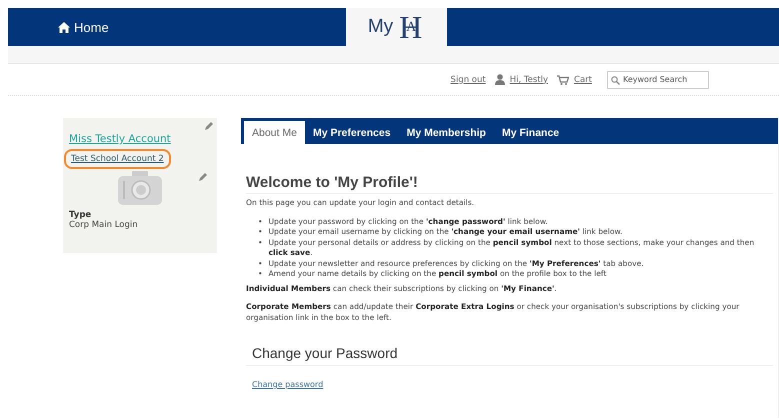 This screenshot has height=419, width=779. I want to click on page-title: Welcome to 'My Profile'!, so click(509, 184).